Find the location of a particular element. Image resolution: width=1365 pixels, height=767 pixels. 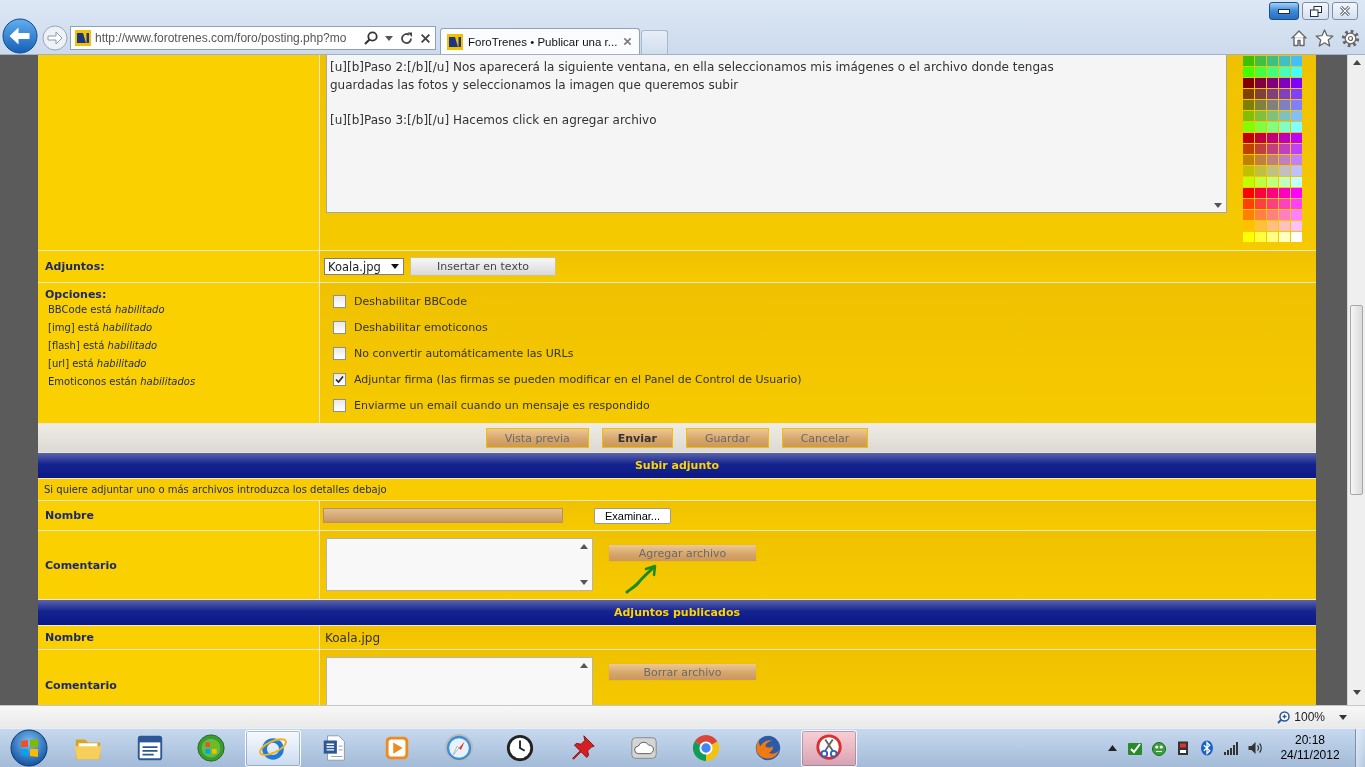

close-button is located at coordinates (1345, 11).